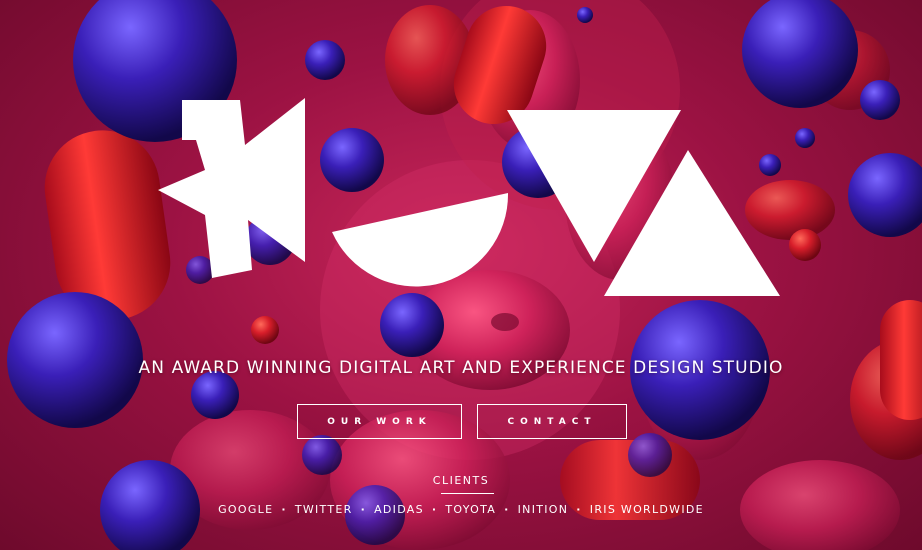  I want to click on clients-heading: CLIENTS, so click(461, 480).